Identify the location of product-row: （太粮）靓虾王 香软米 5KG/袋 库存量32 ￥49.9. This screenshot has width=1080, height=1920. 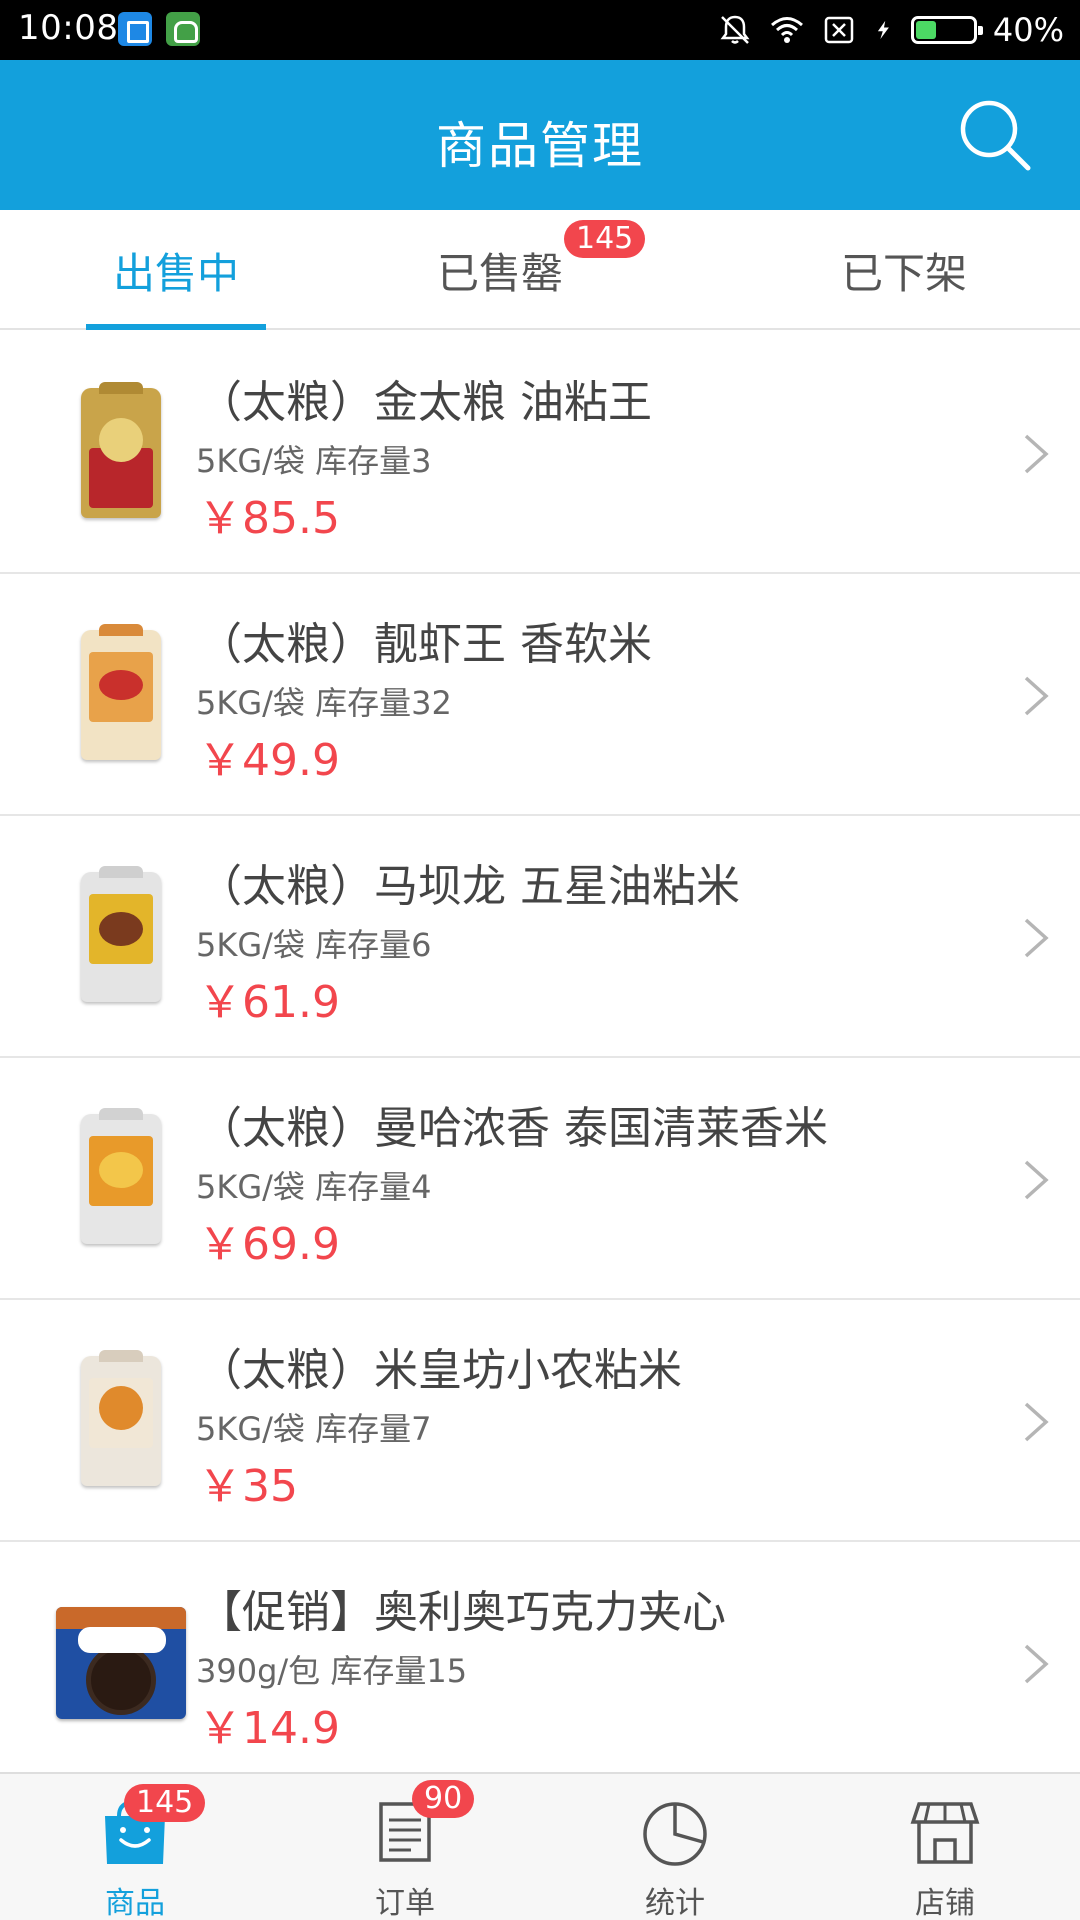
(540, 695).